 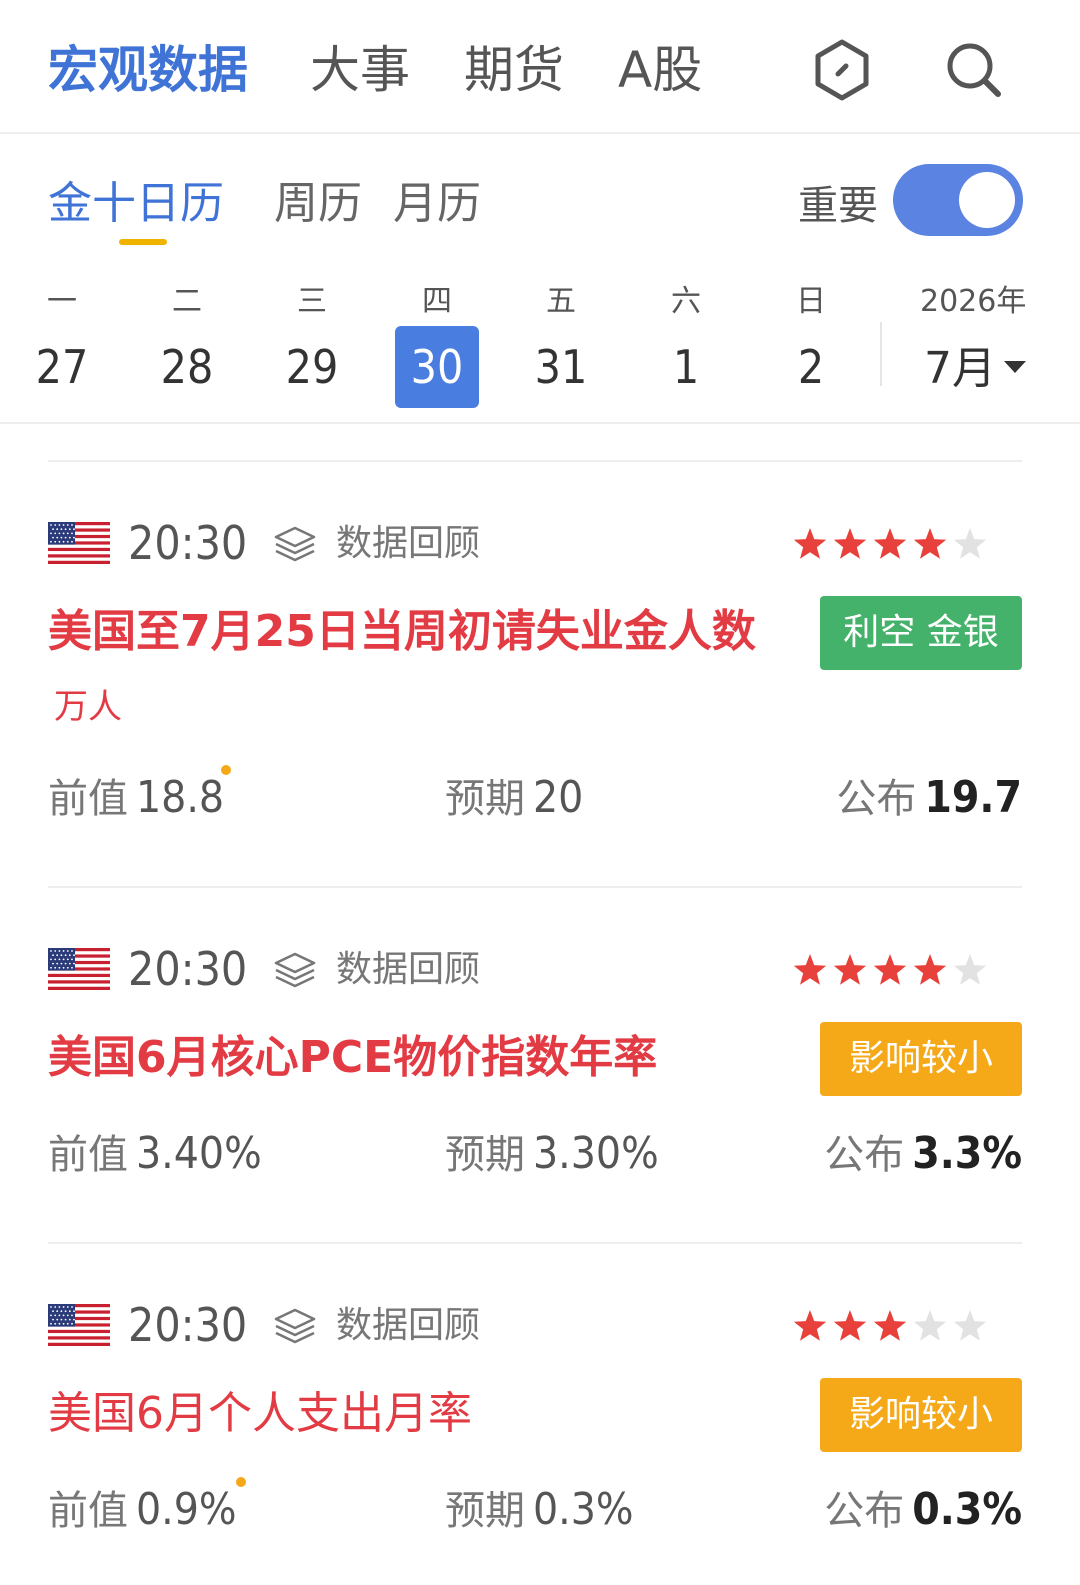 What do you see at coordinates (312, 336) in the screenshot?
I see `day-wed: 三 29` at bounding box center [312, 336].